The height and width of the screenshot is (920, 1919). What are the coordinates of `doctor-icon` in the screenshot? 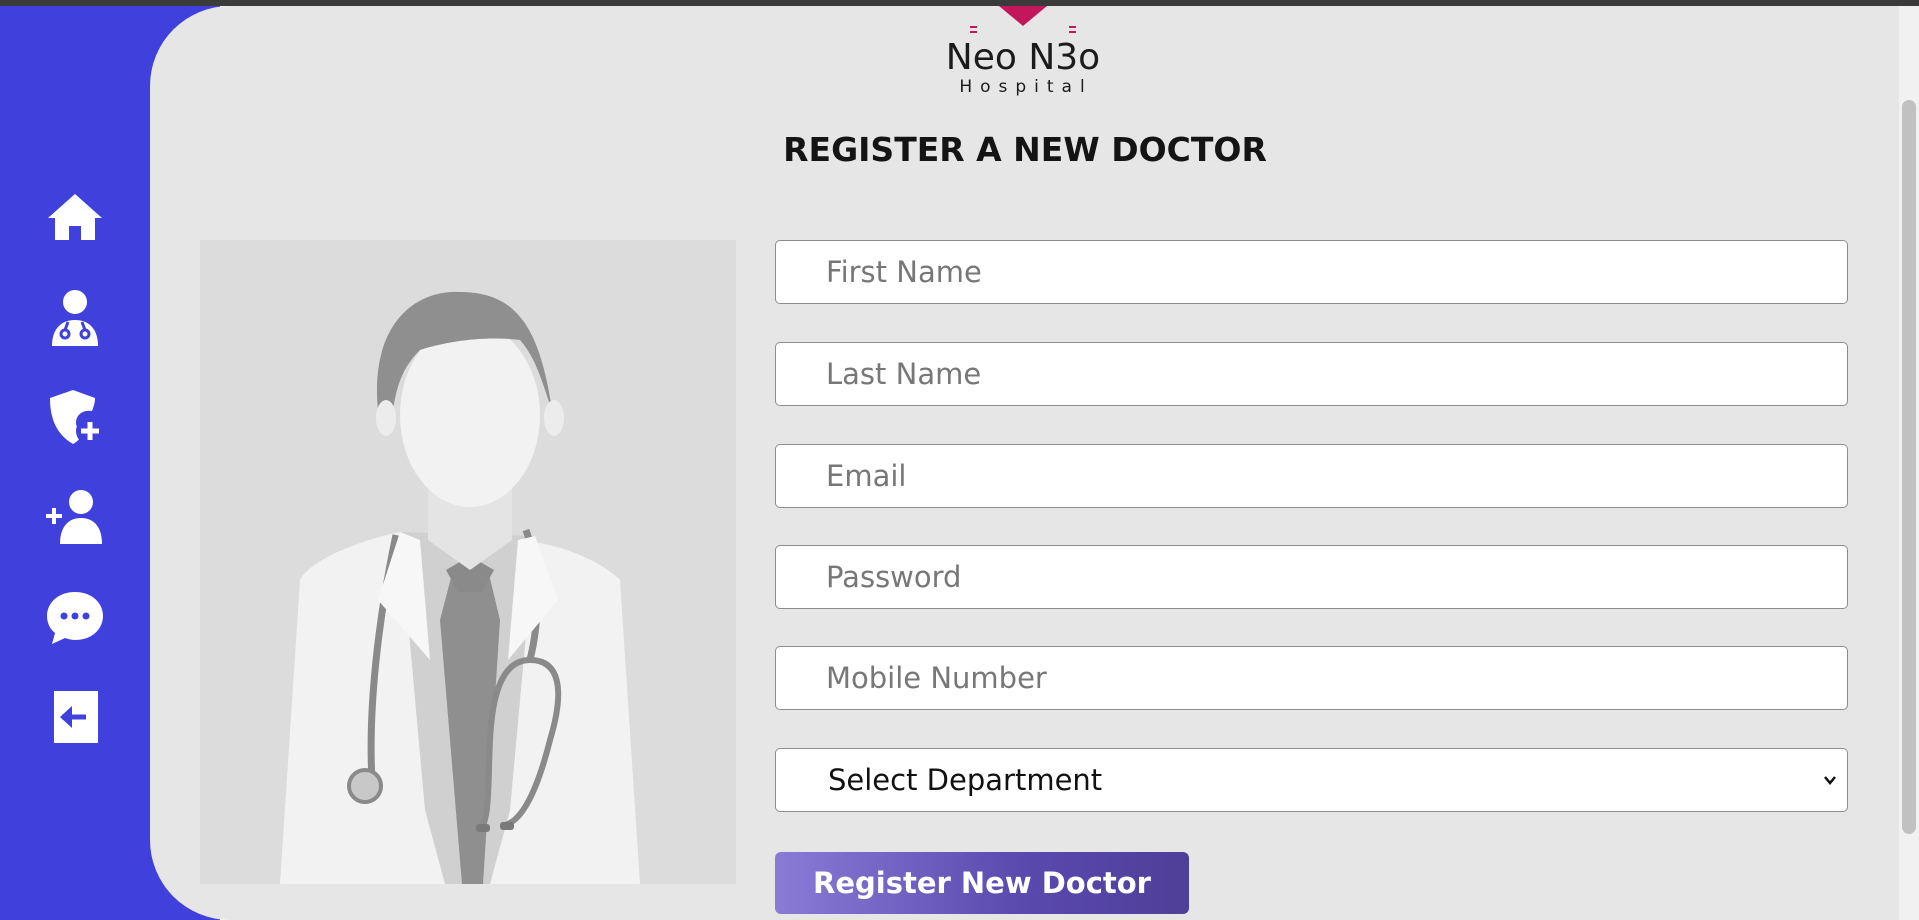 It's located at (75, 318).